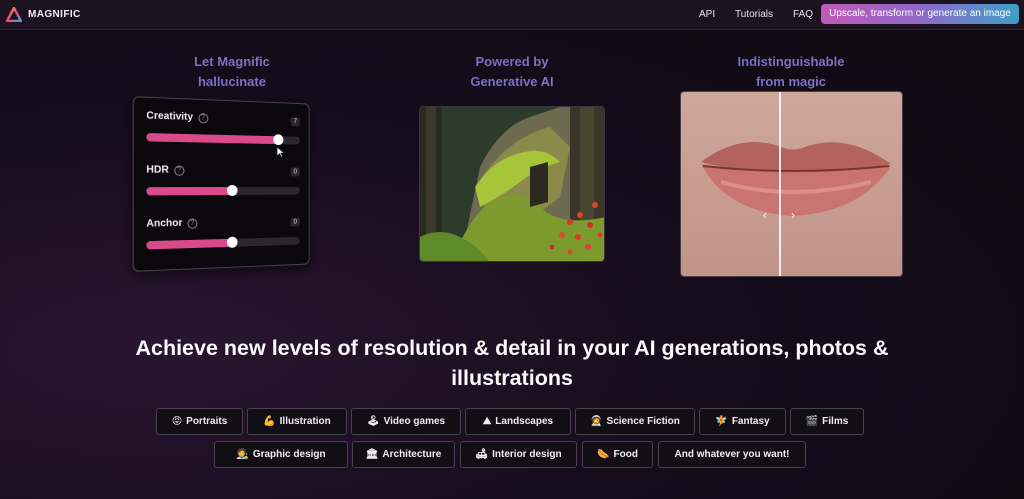  What do you see at coordinates (791, 61) in the screenshot?
I see `column-title-line: Indistinguishable` at bounding box center [791, 61].